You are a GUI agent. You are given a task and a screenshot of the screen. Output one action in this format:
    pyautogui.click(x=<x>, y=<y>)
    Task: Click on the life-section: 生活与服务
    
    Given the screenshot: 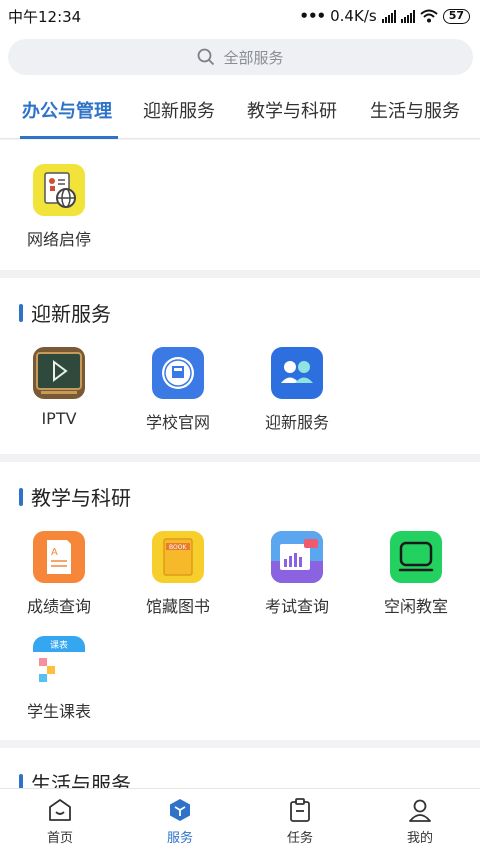 What is the action you would take?
    pyautogui.click(x=240, y=772)
    